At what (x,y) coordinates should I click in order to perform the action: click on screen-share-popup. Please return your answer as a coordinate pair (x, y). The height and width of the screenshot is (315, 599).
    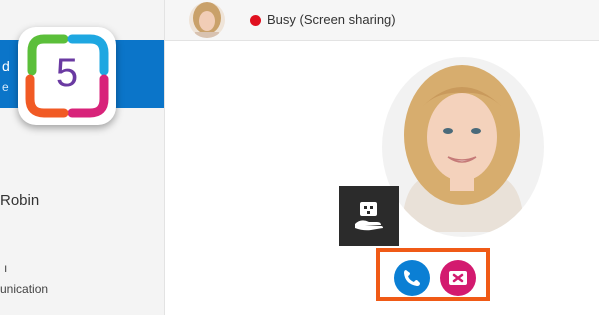
    Looking at the image, I should click on (369, 216).